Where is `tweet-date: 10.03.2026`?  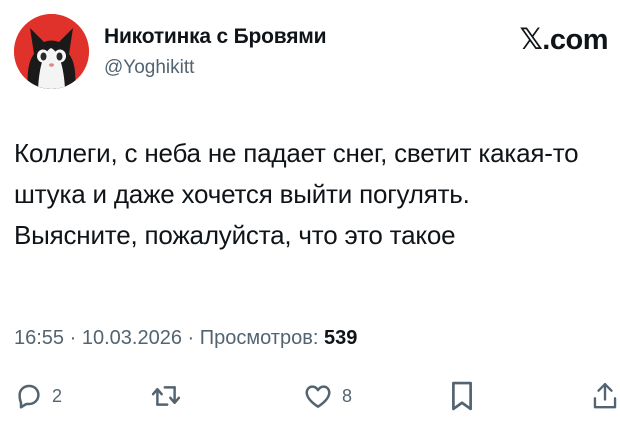
tweet-date: 10.03.2026 is located at coordinates (132, 338).